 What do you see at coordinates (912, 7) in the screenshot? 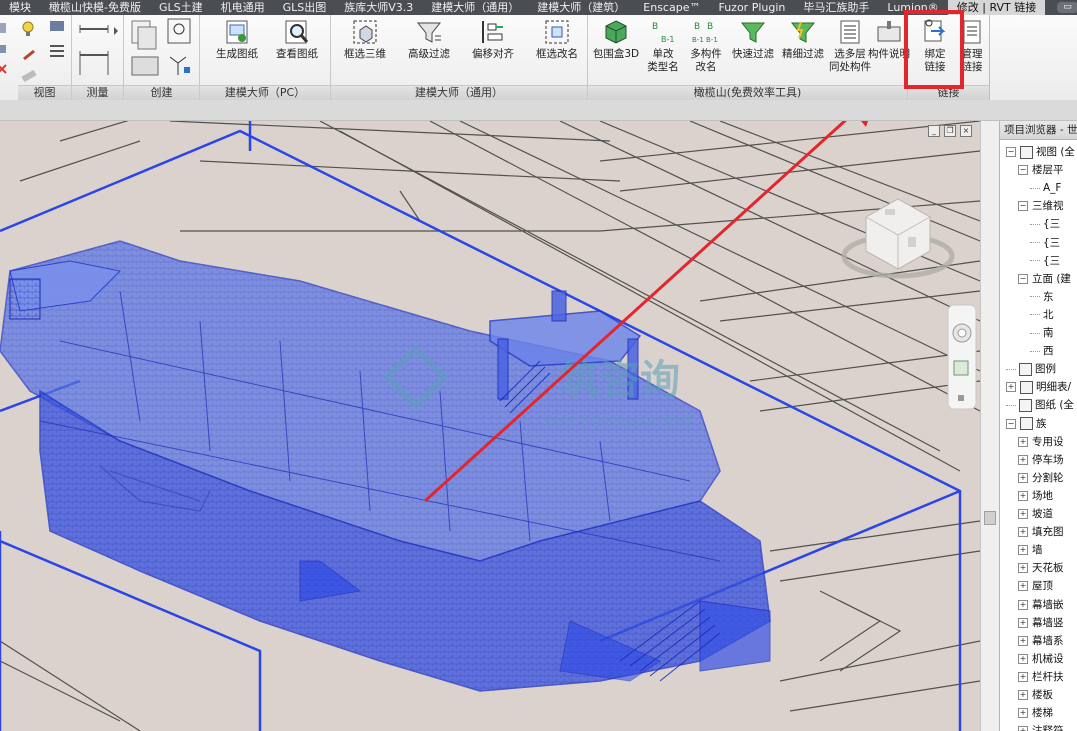
I see `ribbon-tab-11: Lumion®` at bounding box center [912, 7].